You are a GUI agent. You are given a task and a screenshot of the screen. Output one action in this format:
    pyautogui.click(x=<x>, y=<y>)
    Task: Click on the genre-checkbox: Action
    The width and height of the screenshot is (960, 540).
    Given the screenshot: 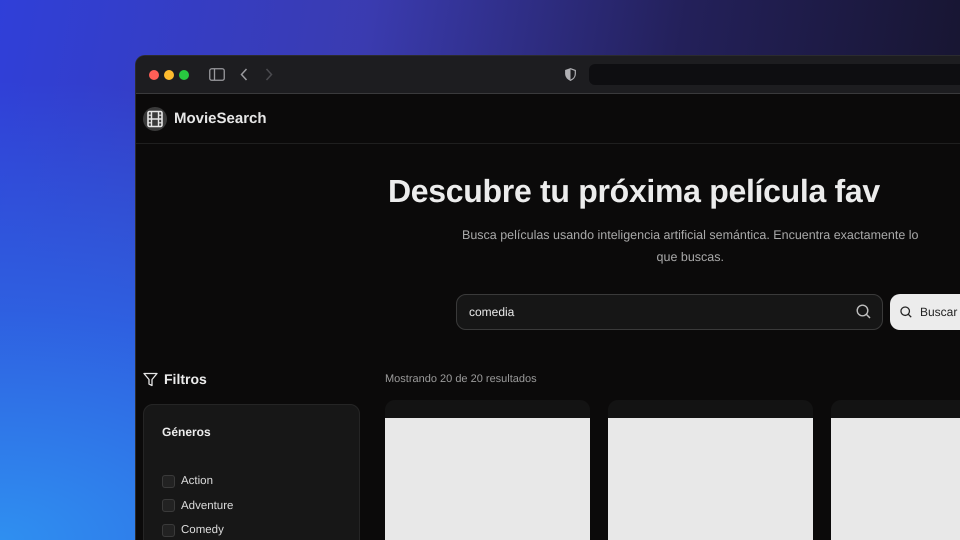 What is the action you would take?
    pyautogui.click(x=251, y=481)
    